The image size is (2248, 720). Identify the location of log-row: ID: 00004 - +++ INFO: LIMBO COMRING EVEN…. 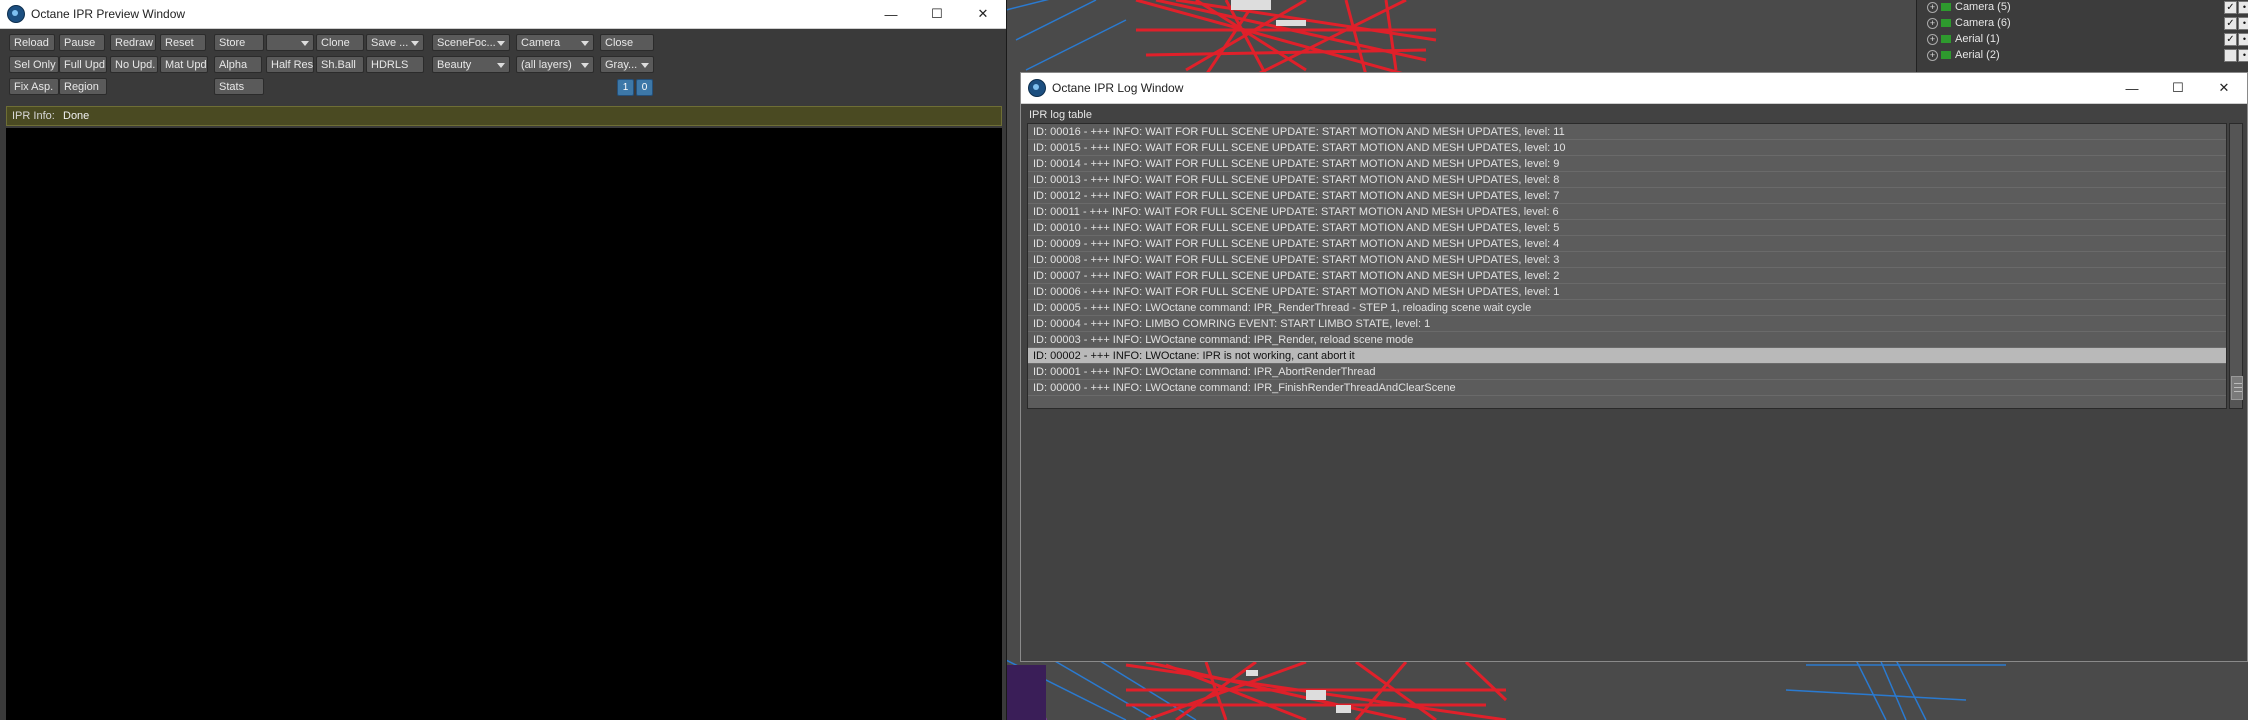
(1627, 324).